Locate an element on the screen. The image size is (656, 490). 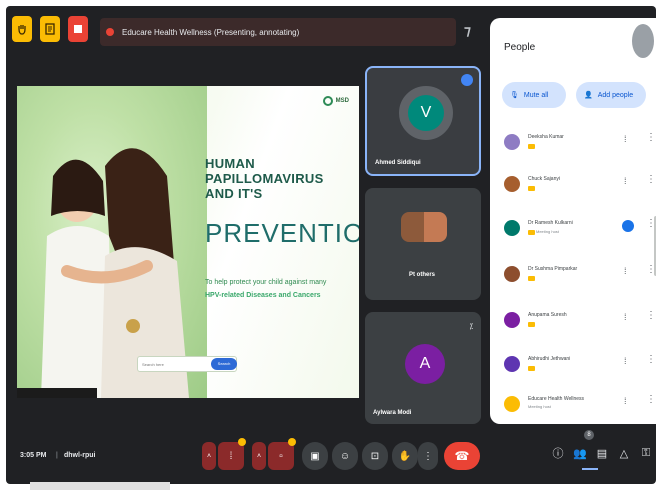
list-item: Dr Sushma Pimparkar ⁞ ⋮ is located at coordinates (580, 278).